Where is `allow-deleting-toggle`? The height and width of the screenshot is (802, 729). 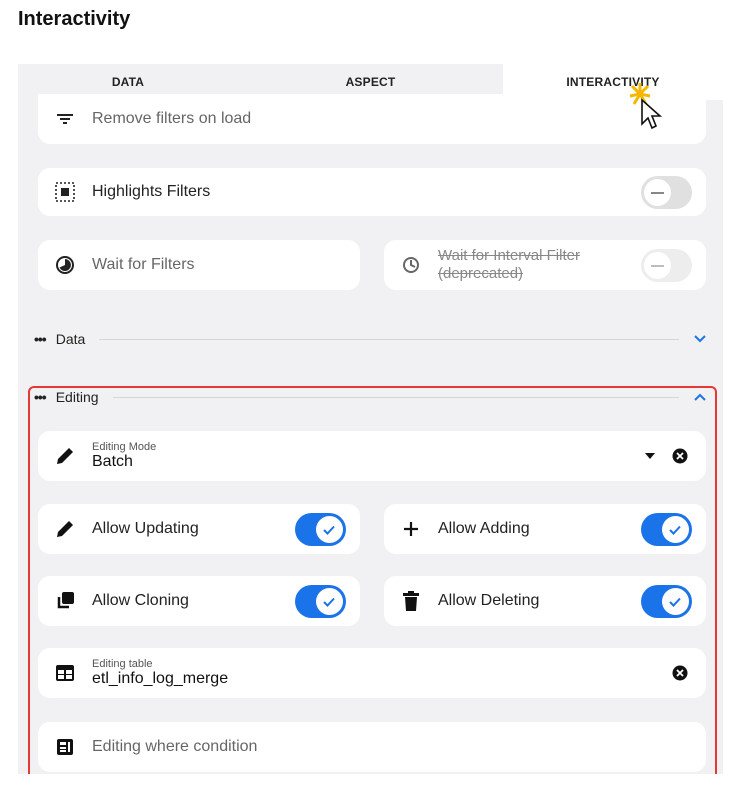
allow-deleting-toggle is located at coordinates (666, 601).